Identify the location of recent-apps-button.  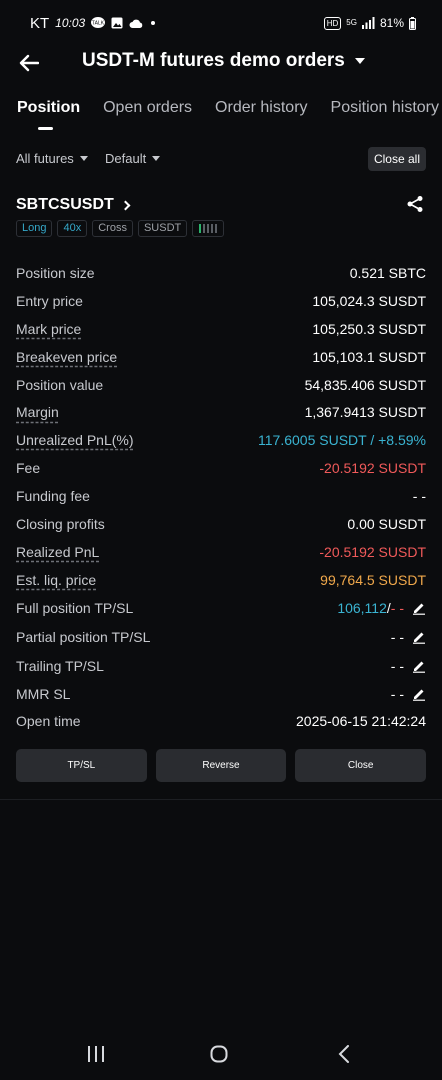
(96, 1054).